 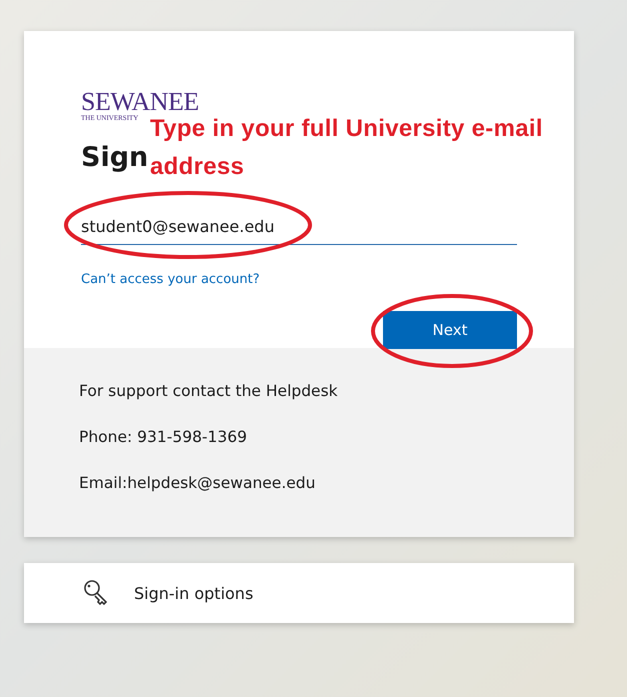 I want to click on sign-in-heading: Sign, so click(x=114, y=158).